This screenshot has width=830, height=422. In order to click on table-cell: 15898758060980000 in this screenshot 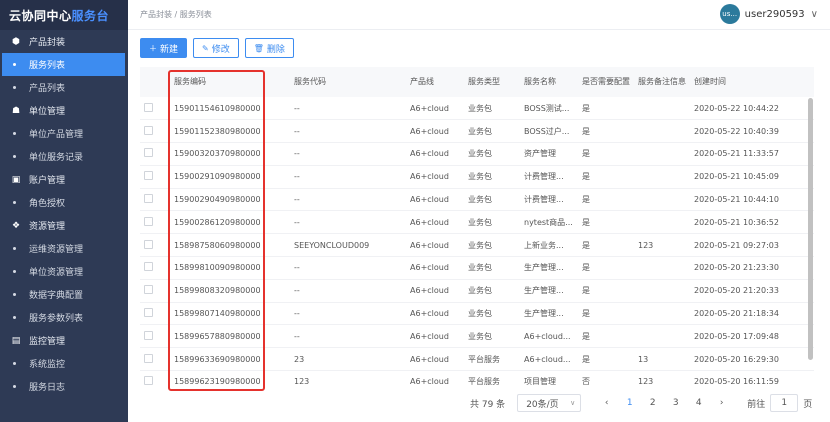, I will do `click(230, 245)`.